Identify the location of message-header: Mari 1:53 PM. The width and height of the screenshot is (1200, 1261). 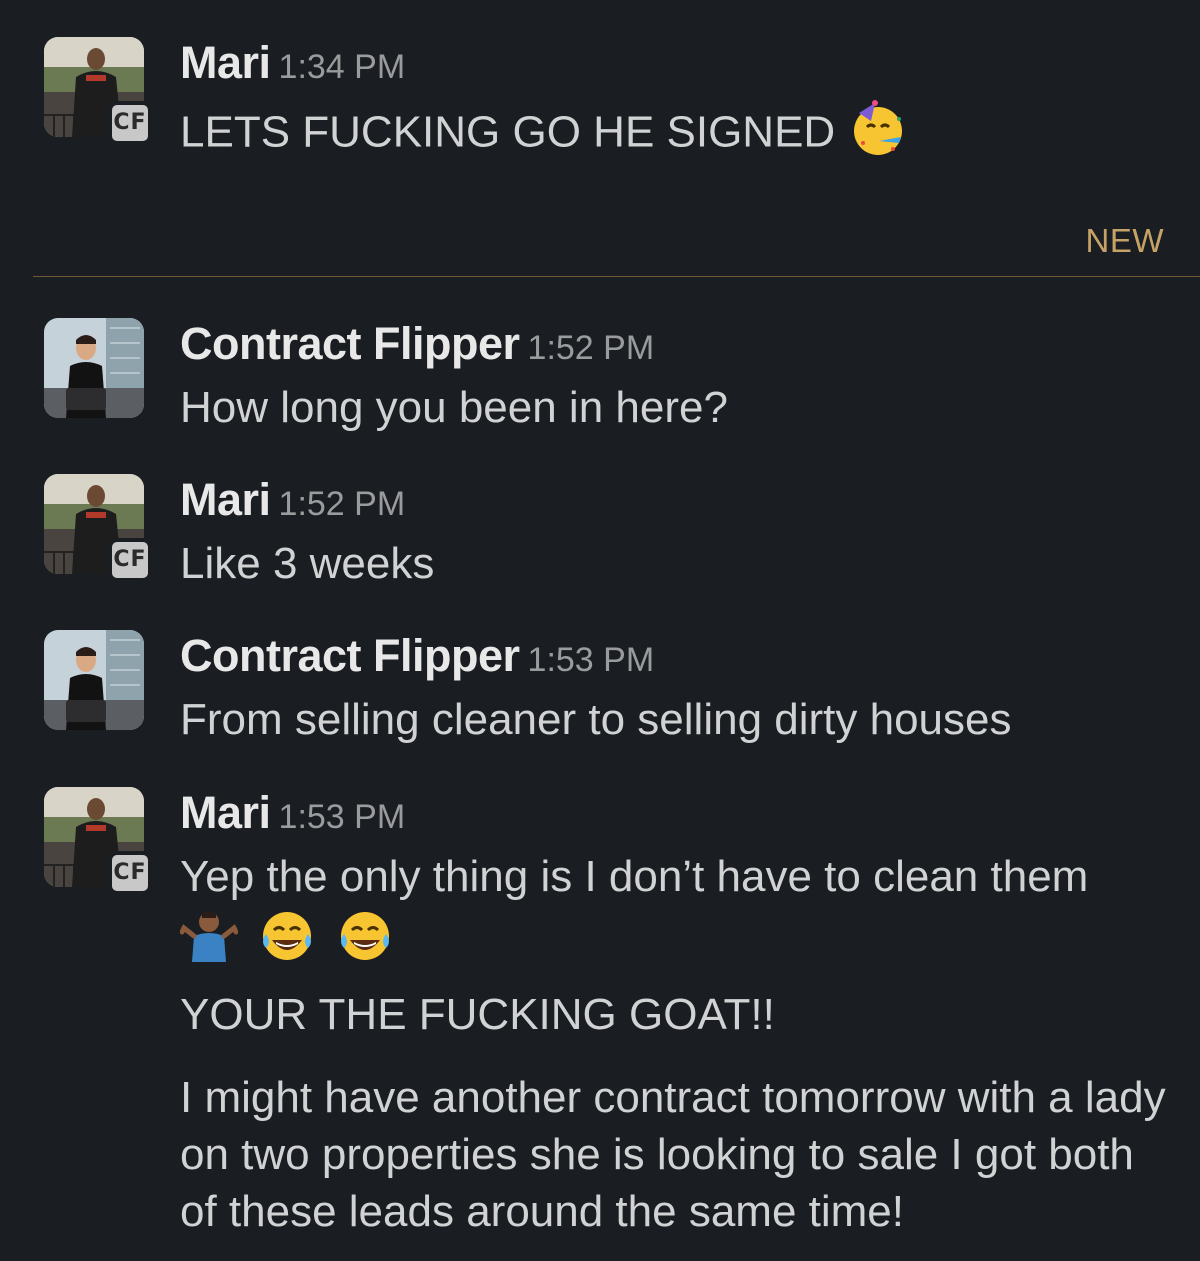
(292, 815).